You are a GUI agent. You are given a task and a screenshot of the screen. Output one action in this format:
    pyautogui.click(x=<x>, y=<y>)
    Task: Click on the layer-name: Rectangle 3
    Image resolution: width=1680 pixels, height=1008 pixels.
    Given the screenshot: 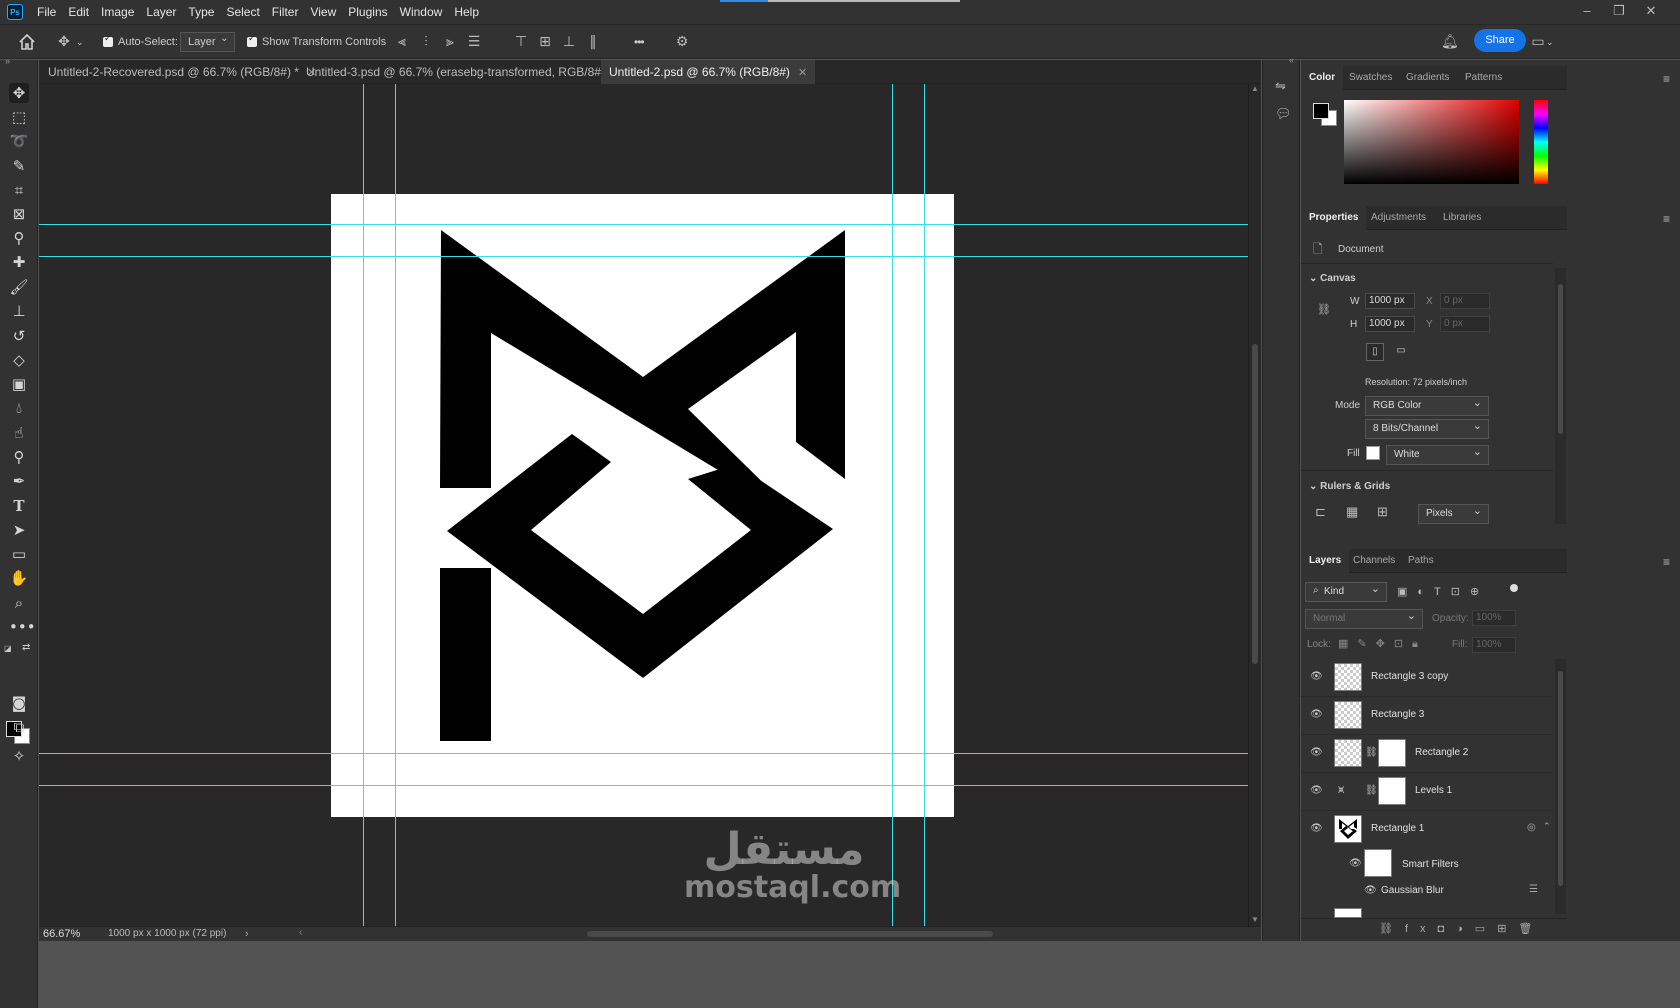 What is the action you would take?
    pyautogui.click(x=1397, y=714)
    